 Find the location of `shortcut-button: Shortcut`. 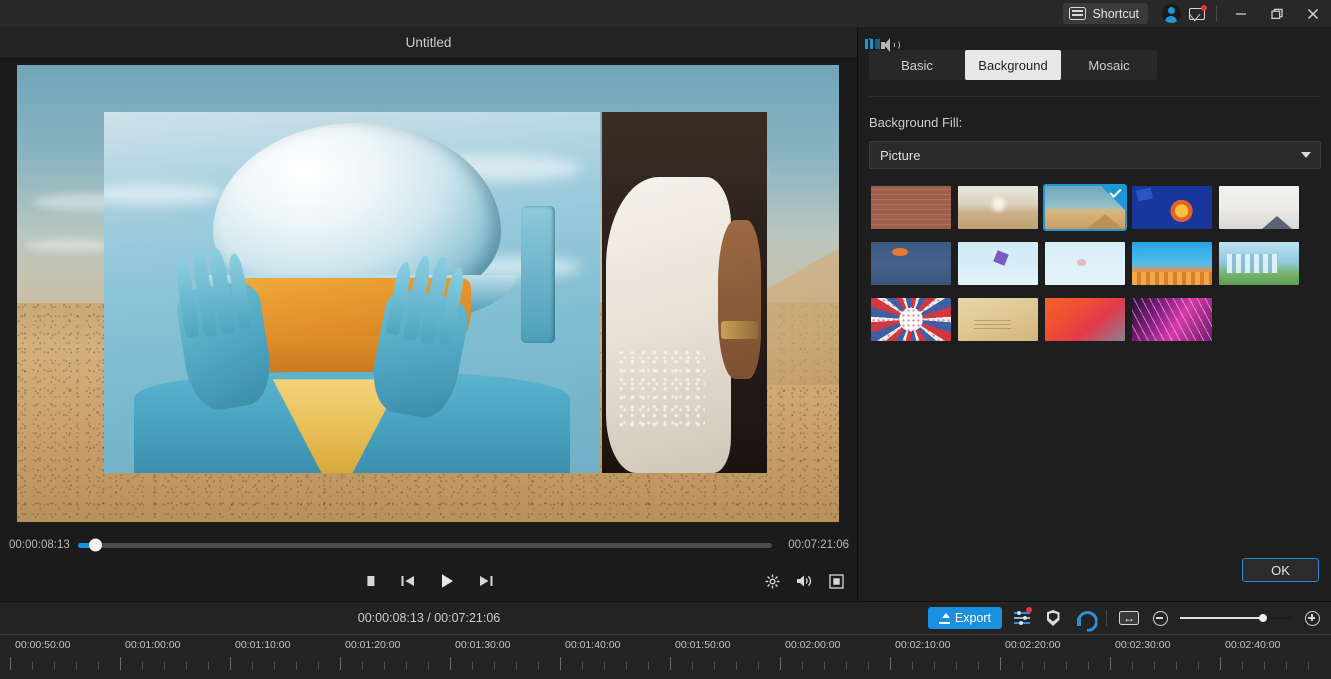

shortcut-button: Shortcut is located at coordinates (1105, 13).